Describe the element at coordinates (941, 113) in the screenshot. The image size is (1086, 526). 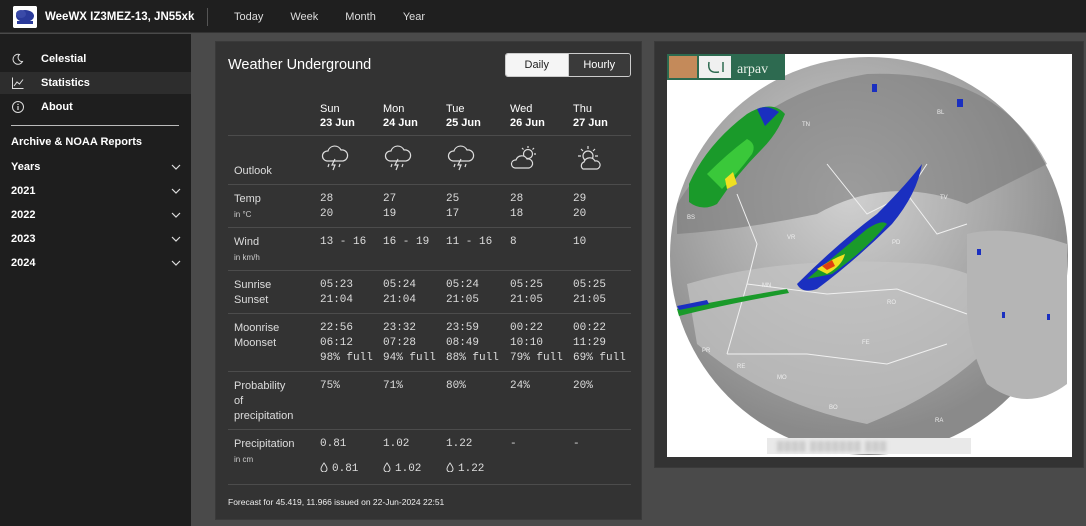
I see `city-label: BL` at that location.